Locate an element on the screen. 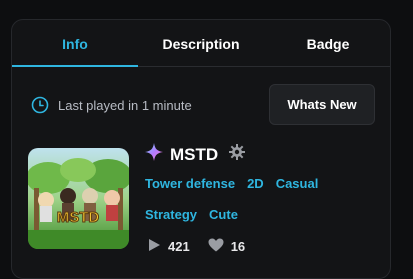 The image size is (413, 279). tag-2d: 2D is located at coordinates (255, 183).